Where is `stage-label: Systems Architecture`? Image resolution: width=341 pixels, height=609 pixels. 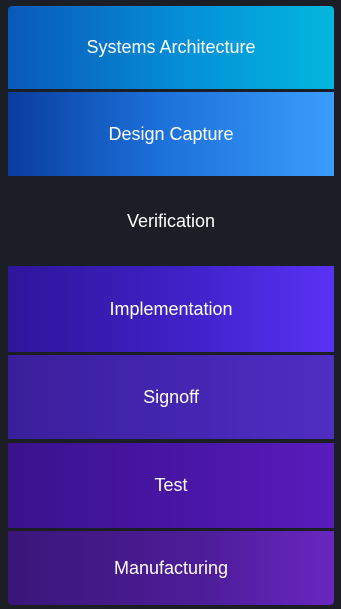 stage-label: Systems Architecture is located at coordinates (171, 47).